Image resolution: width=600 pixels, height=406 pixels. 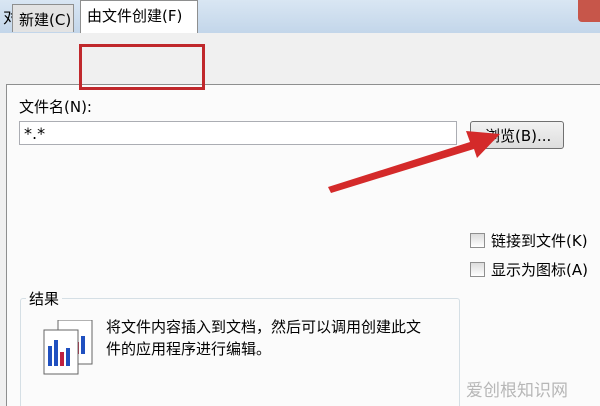 I want to click on filename-input: *.*, so click(x=238, y=133).